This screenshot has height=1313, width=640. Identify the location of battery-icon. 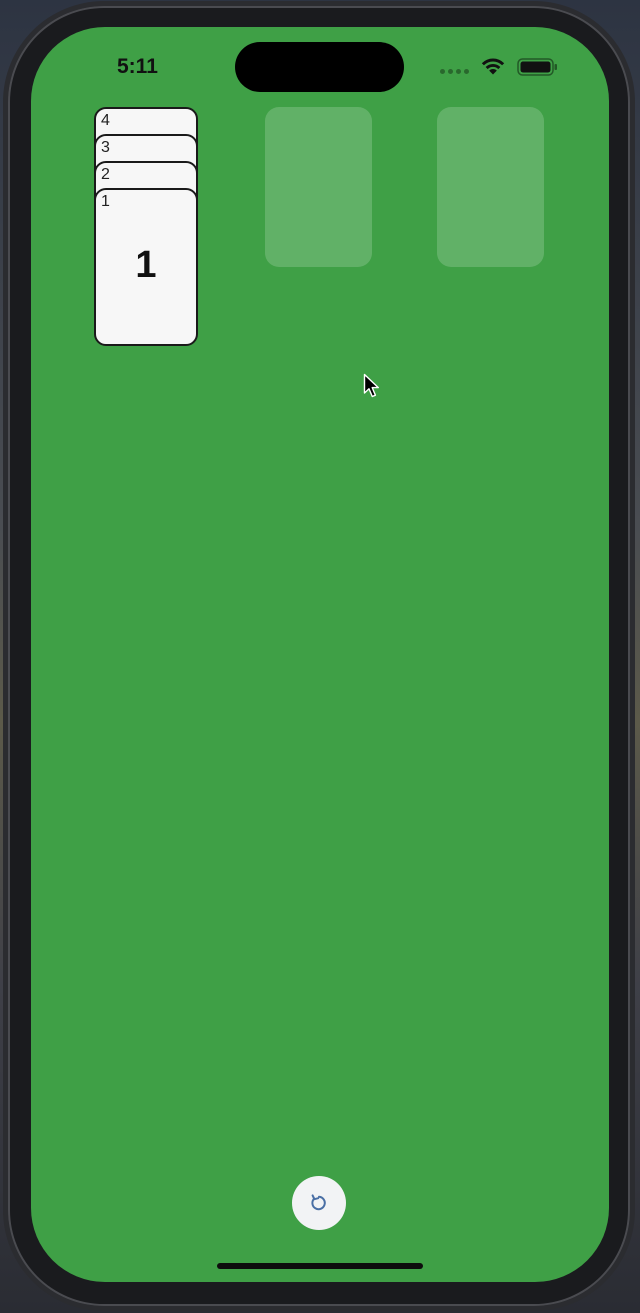
(537, 67).